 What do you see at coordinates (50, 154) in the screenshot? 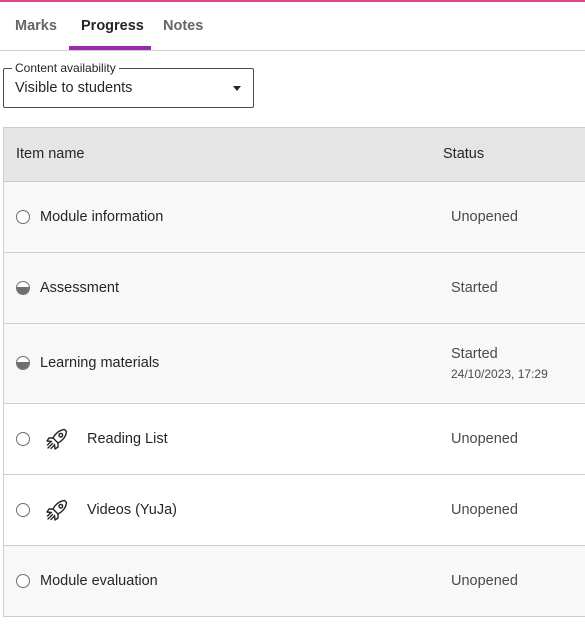
I see `column-header-item-name: Item name` at bounding box center [50, 154].